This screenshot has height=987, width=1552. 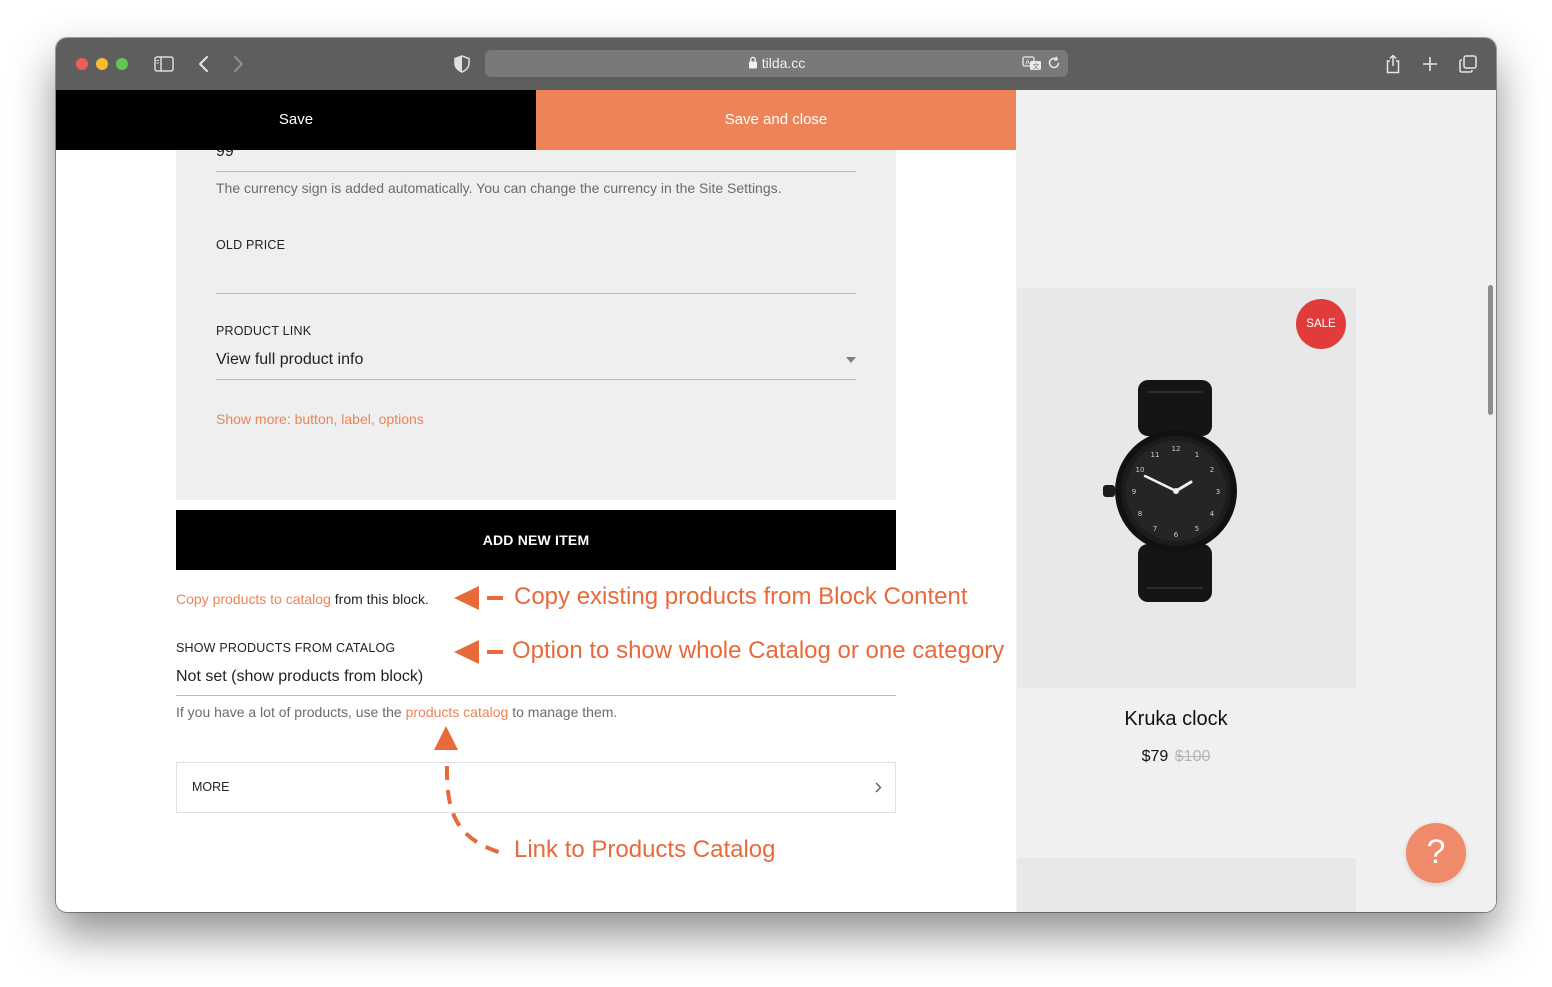 What do you see at coordinates (457, 712) in the screenshot?
I see `products-catalog-link: products catalog` at bounding box center [457, 712].